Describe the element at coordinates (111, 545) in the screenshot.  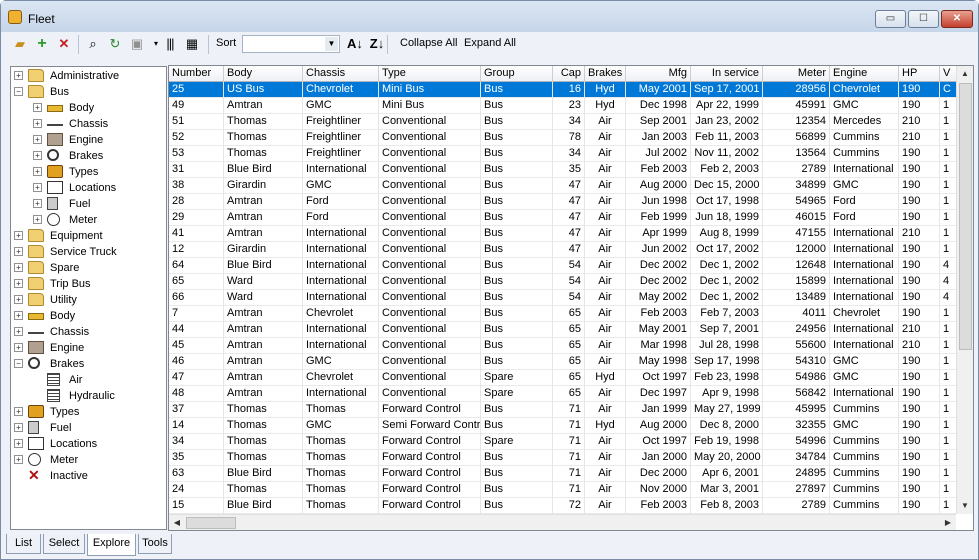
I see `tab-explore: Explore` at that location.